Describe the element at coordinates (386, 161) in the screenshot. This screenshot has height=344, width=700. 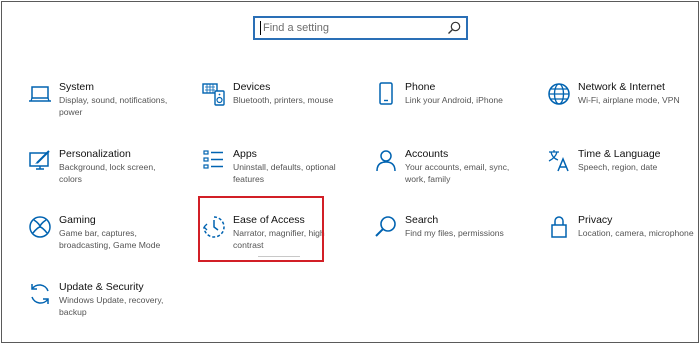
I see `person-icon` at that location.